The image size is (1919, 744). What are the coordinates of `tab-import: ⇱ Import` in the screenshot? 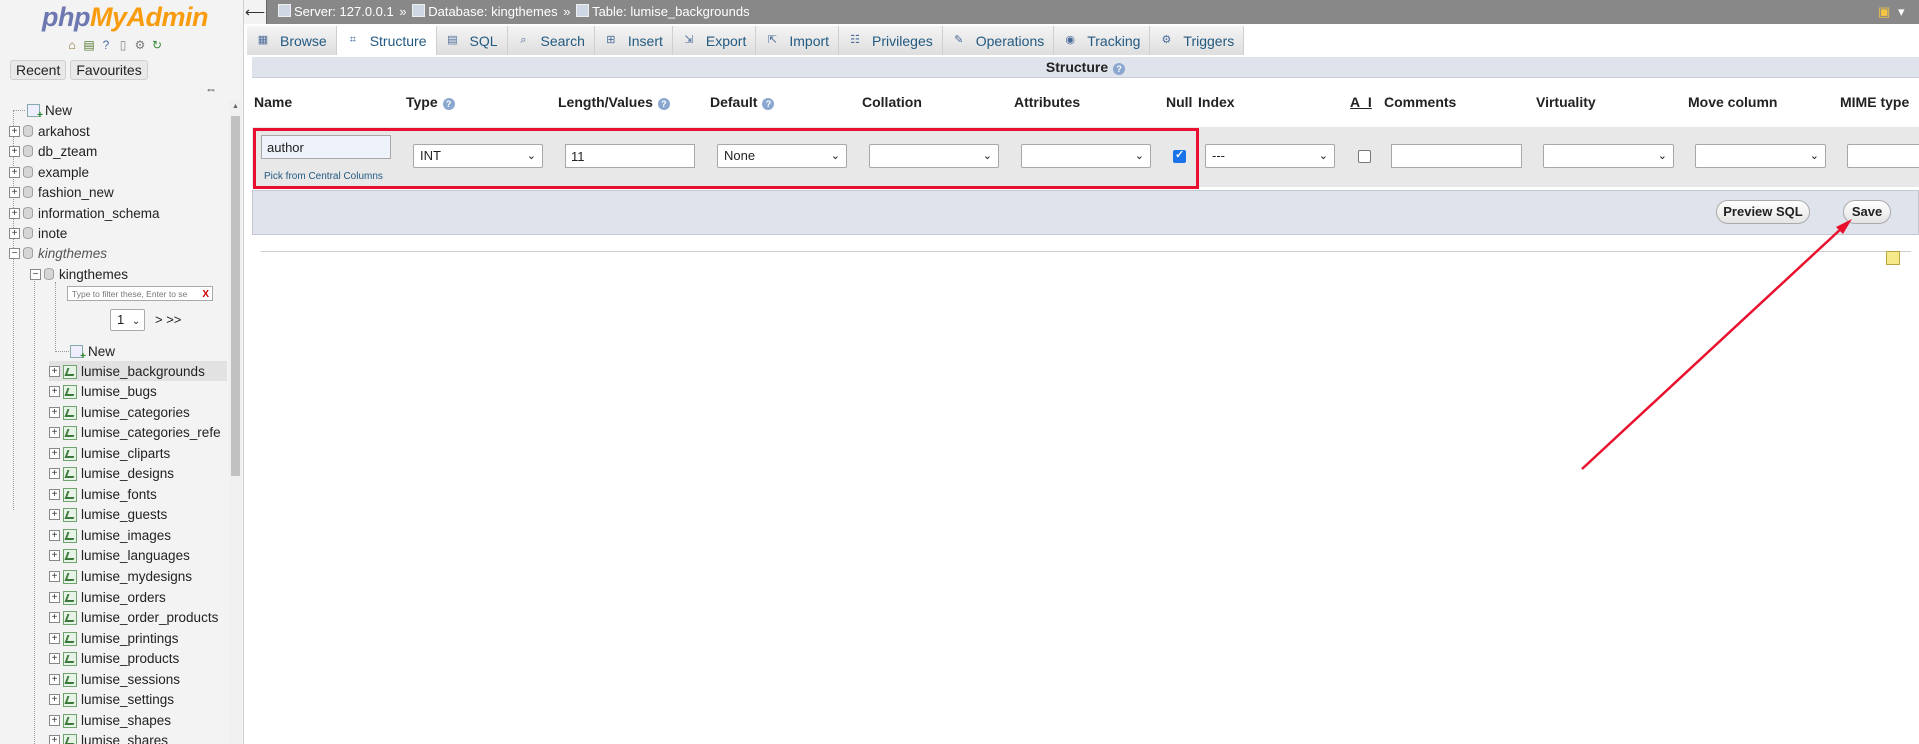 It's located at (798, 40).